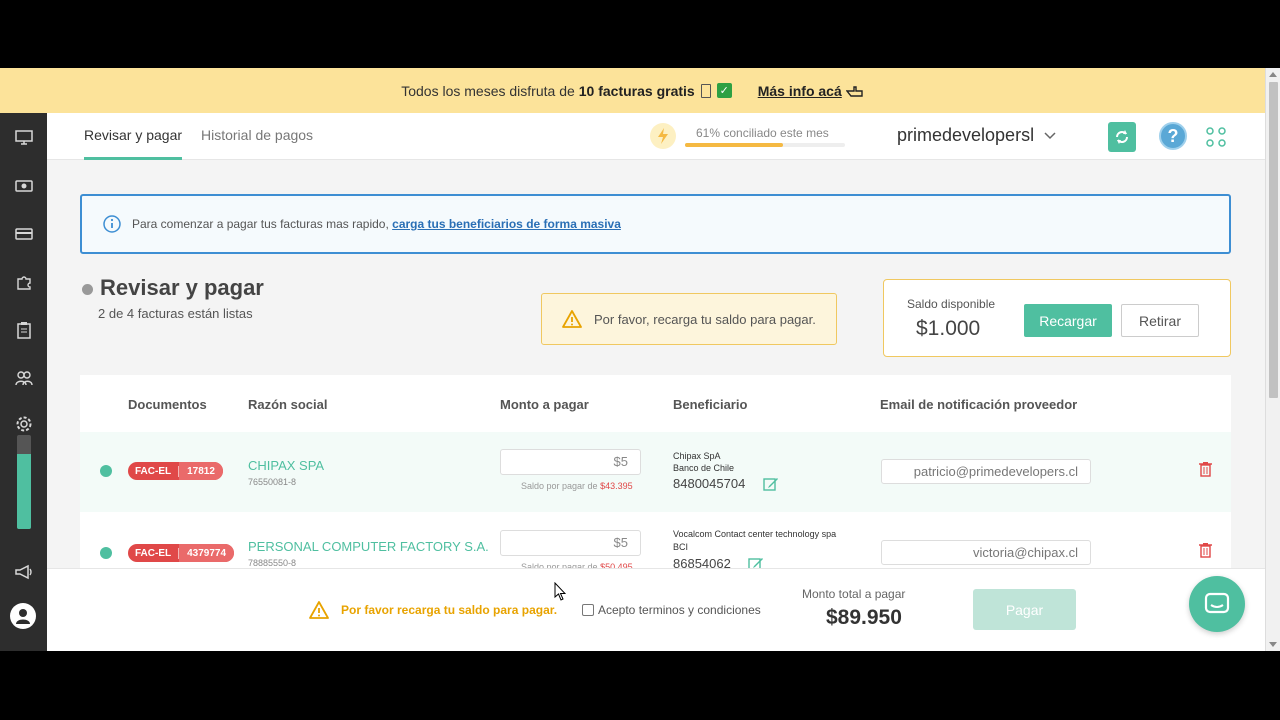 The height and width of the screenshot is (720, 1280). Describe the element at coordinates (286, 465) in the screenshot. I see `company-link: CHIPAX SPA` at that location.